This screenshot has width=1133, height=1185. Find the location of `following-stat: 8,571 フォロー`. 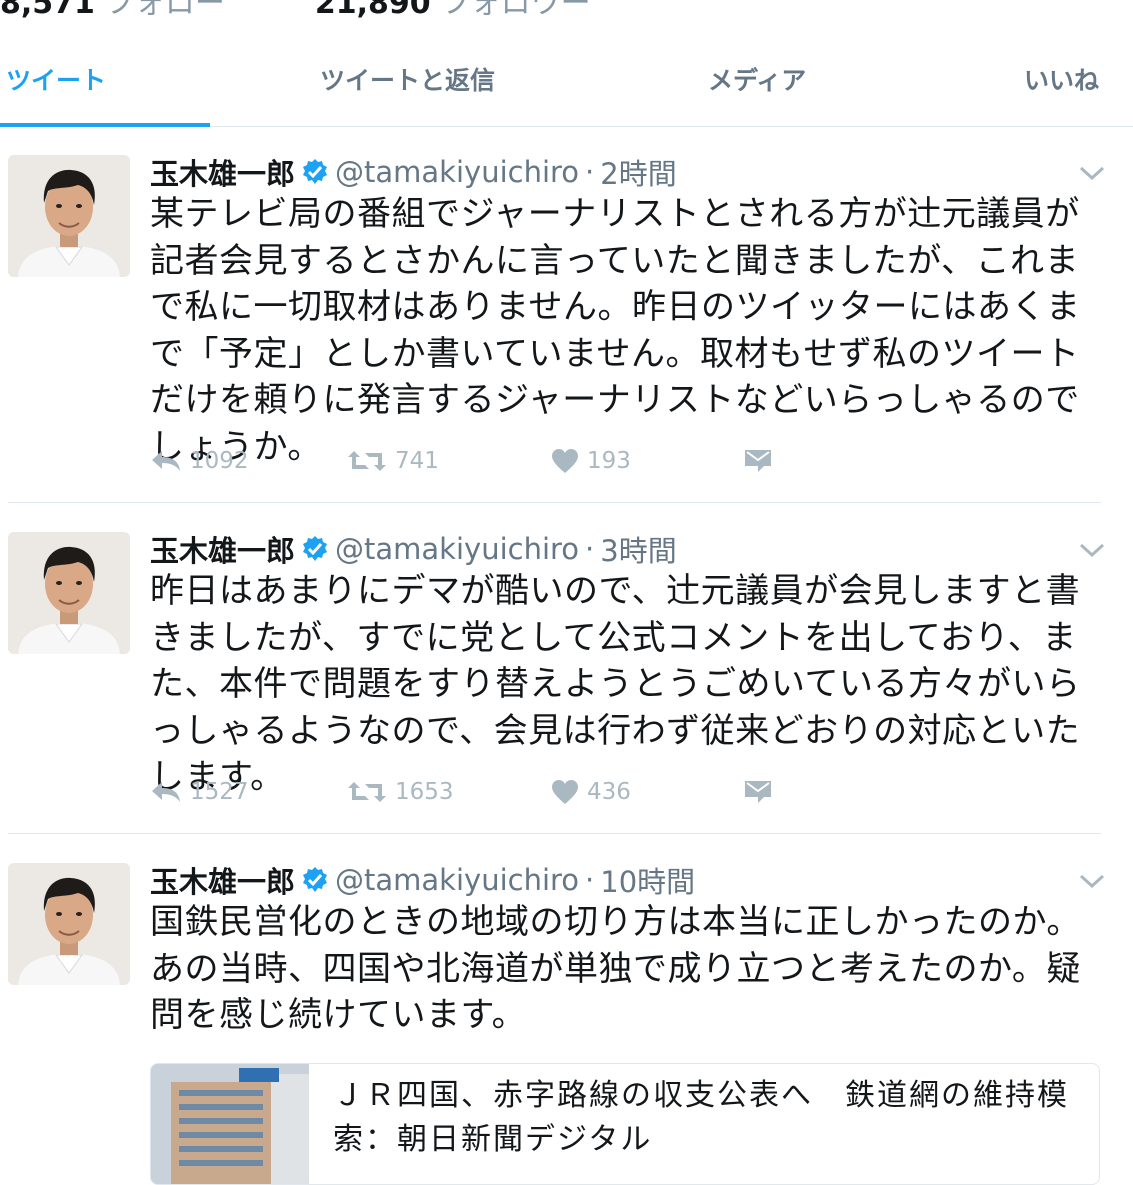

following-stat: 8,571 フォロー is located at coordinates (112, 10).